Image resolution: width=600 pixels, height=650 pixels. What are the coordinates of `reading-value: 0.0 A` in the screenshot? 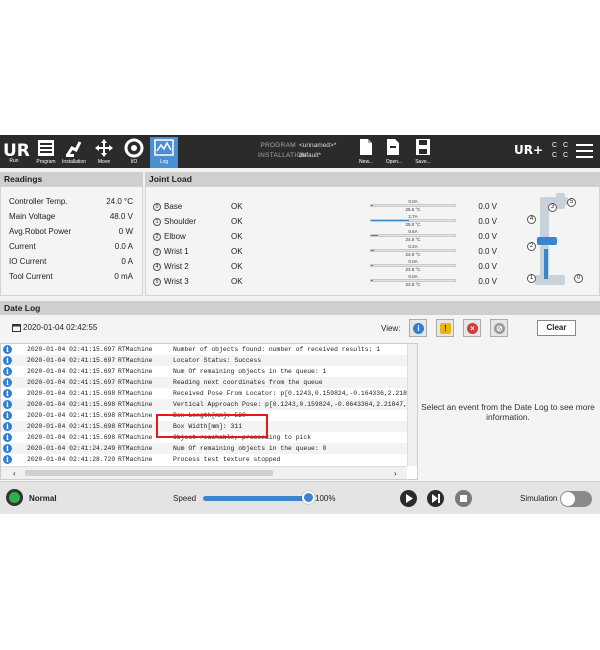 It's located at (123, 246).